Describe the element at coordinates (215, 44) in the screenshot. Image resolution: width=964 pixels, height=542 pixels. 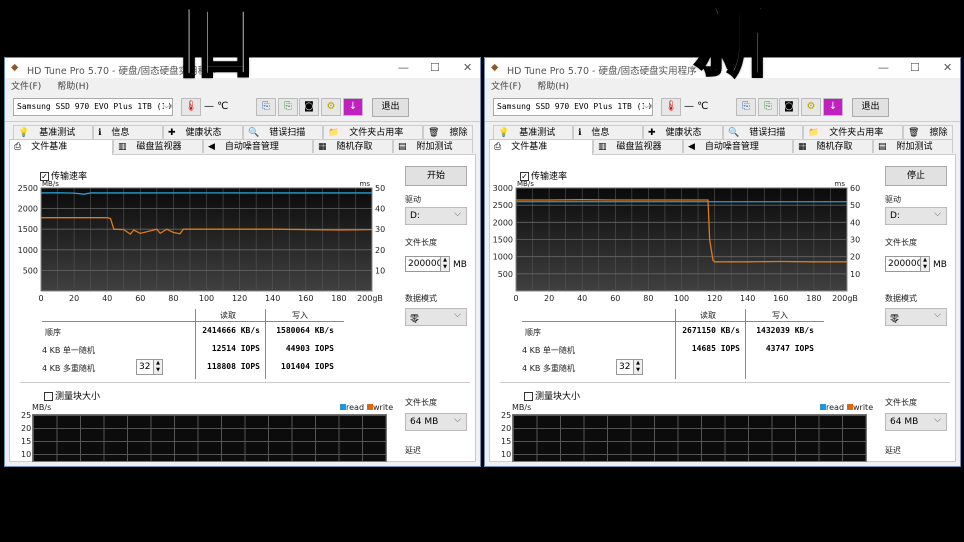
I see `old-label: 旧` at that location.